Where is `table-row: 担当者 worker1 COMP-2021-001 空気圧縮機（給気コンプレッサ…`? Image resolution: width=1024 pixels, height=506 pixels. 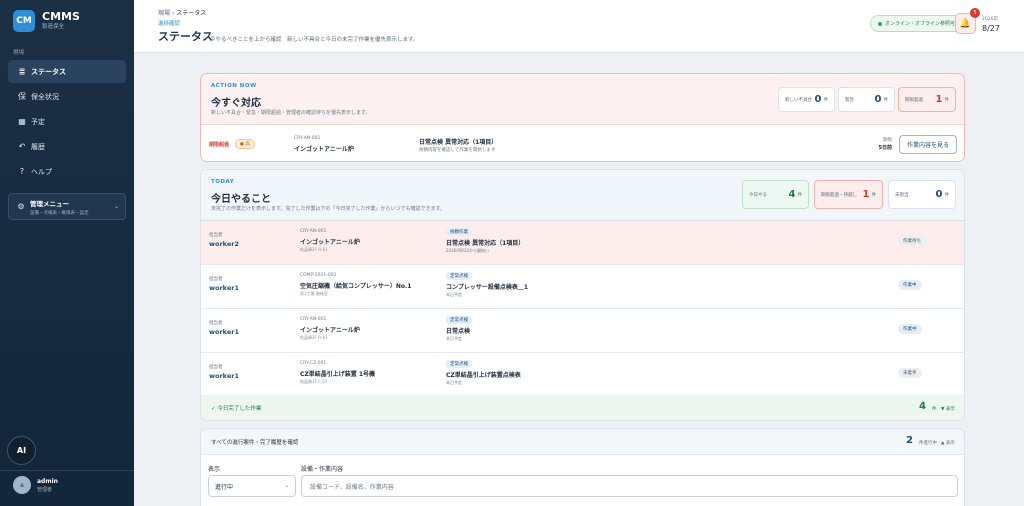
table-row: 担当者 worker1 COMP-2021-001 空気圧縮機（給気コンプレッサ… is located at coordinates (582, 287).